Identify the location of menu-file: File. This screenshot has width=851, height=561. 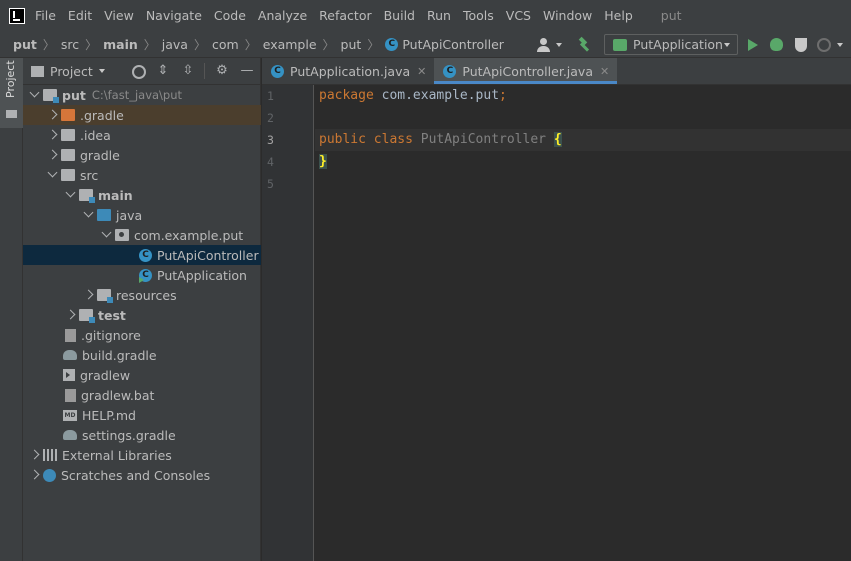
(45, 15).